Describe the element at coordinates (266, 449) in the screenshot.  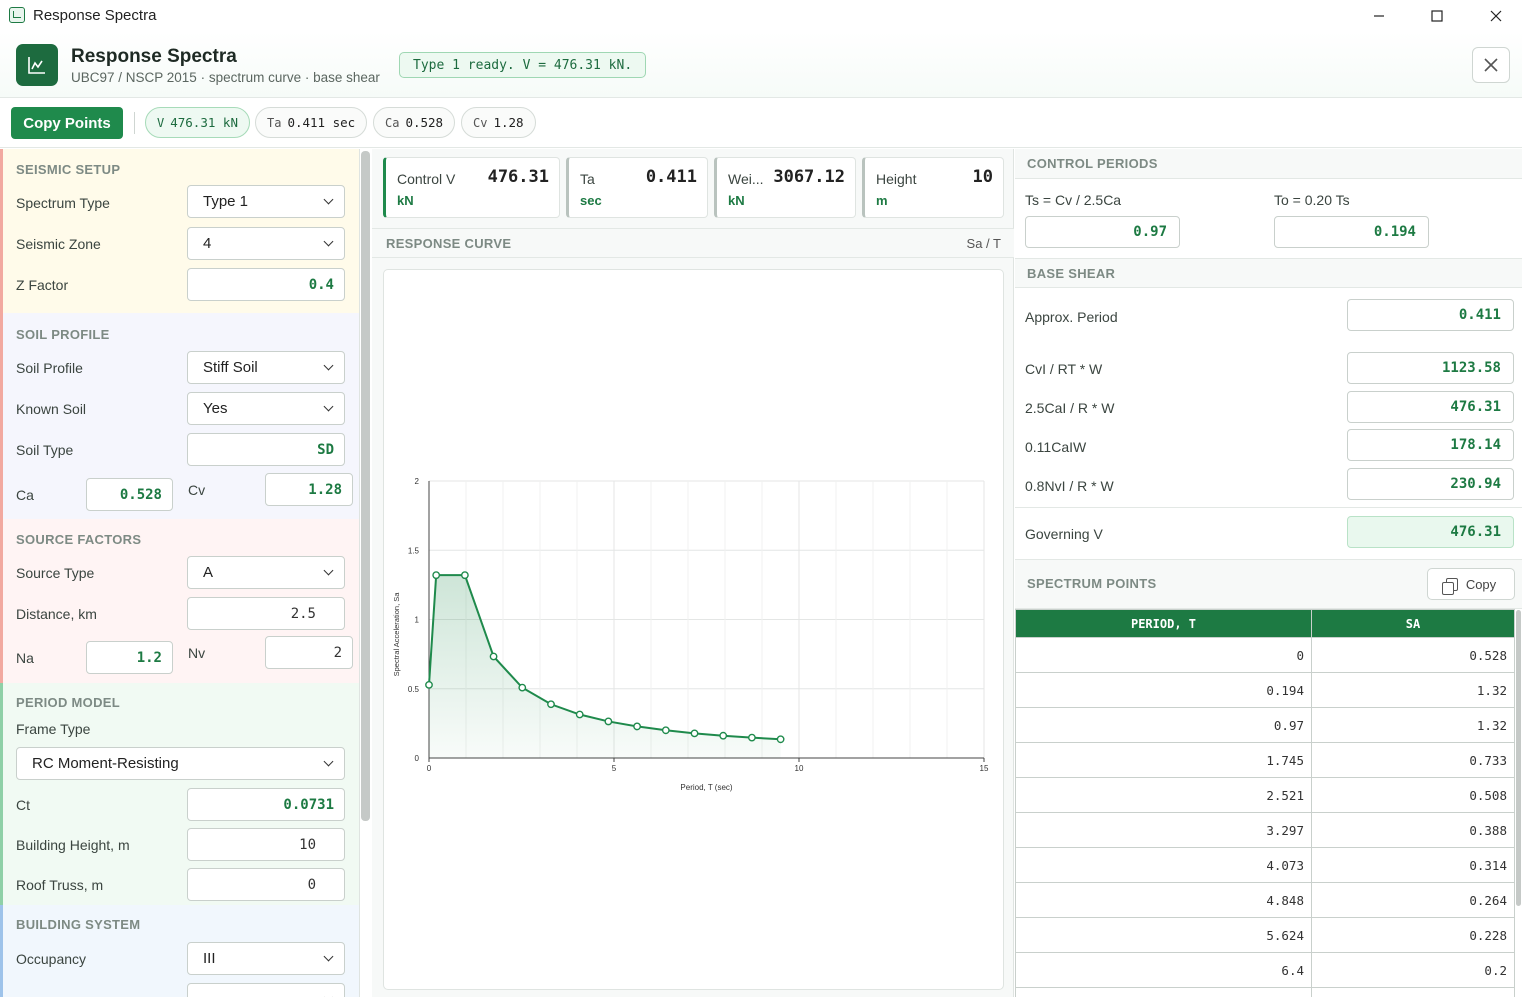
I see `soil-type-input: SD` at that location.